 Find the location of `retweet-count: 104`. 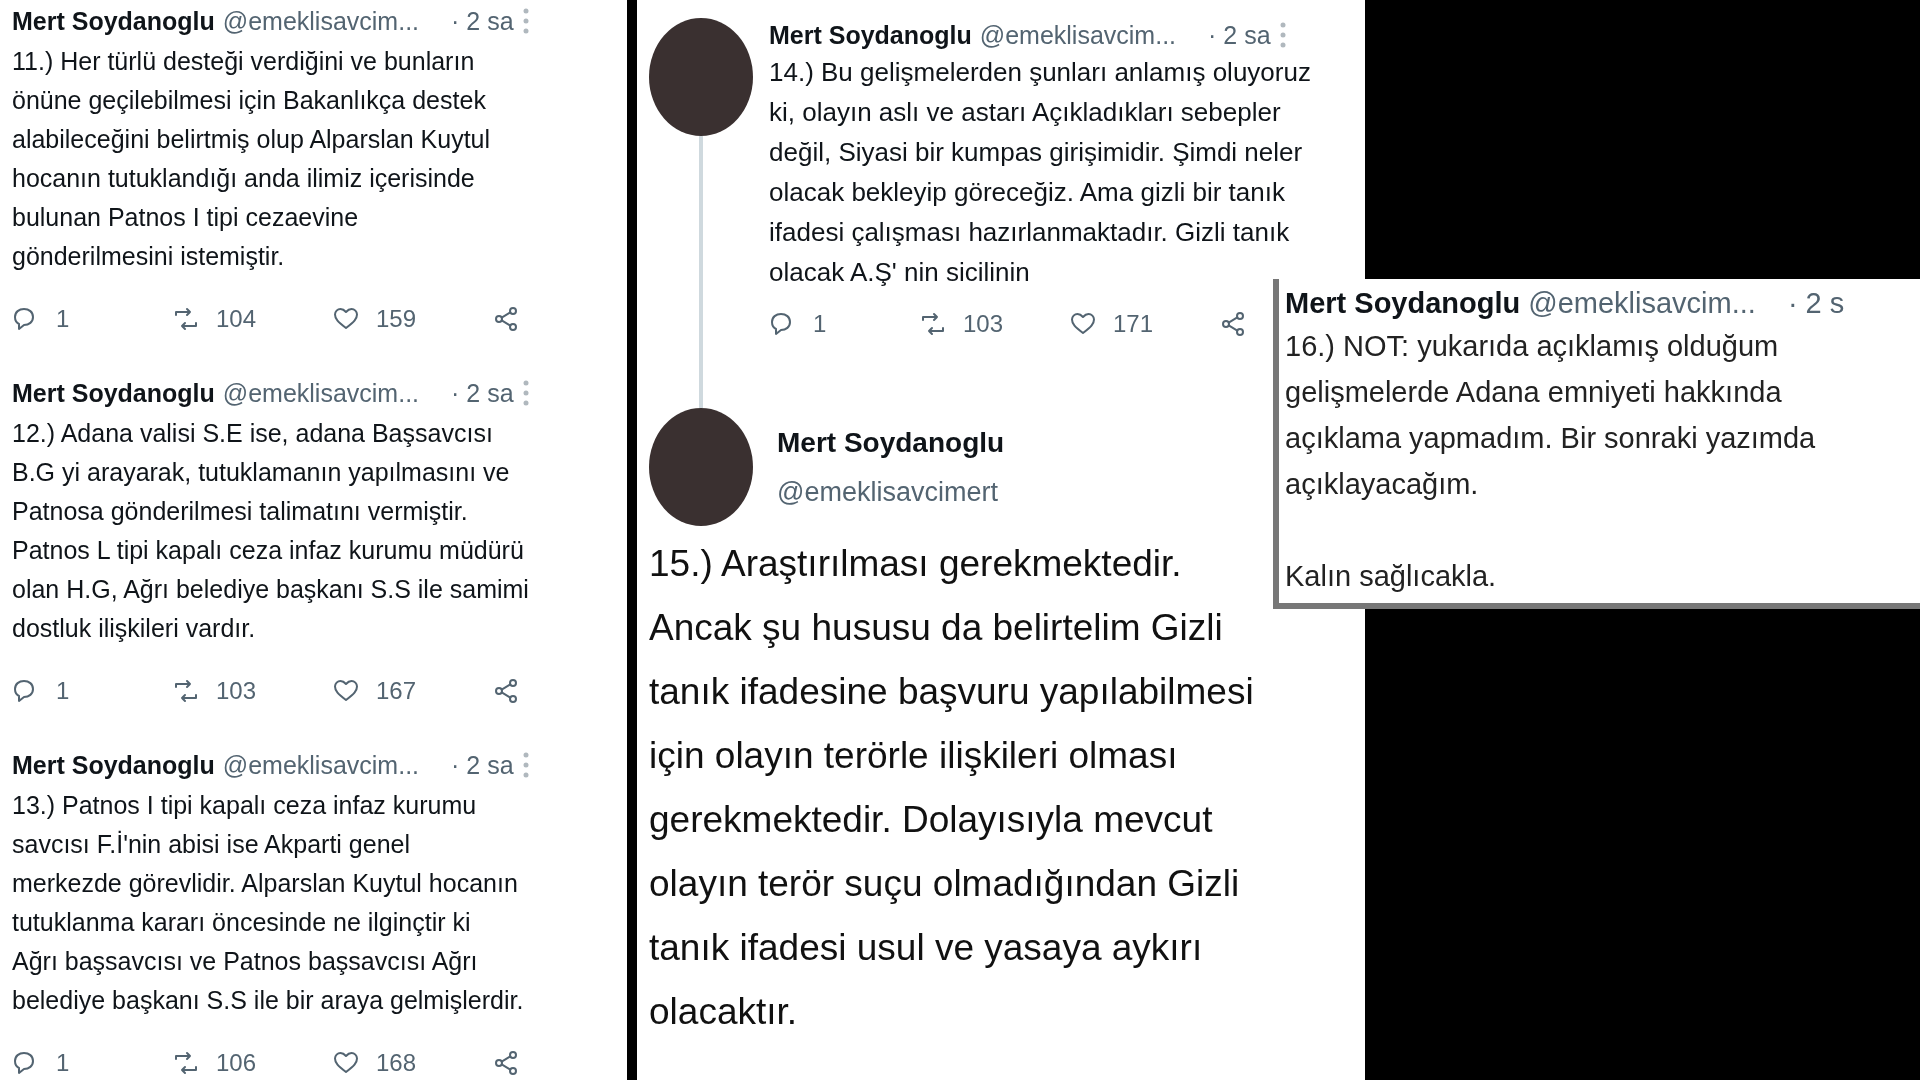

retweet-count: 104 is located at coordinates (236, 319).